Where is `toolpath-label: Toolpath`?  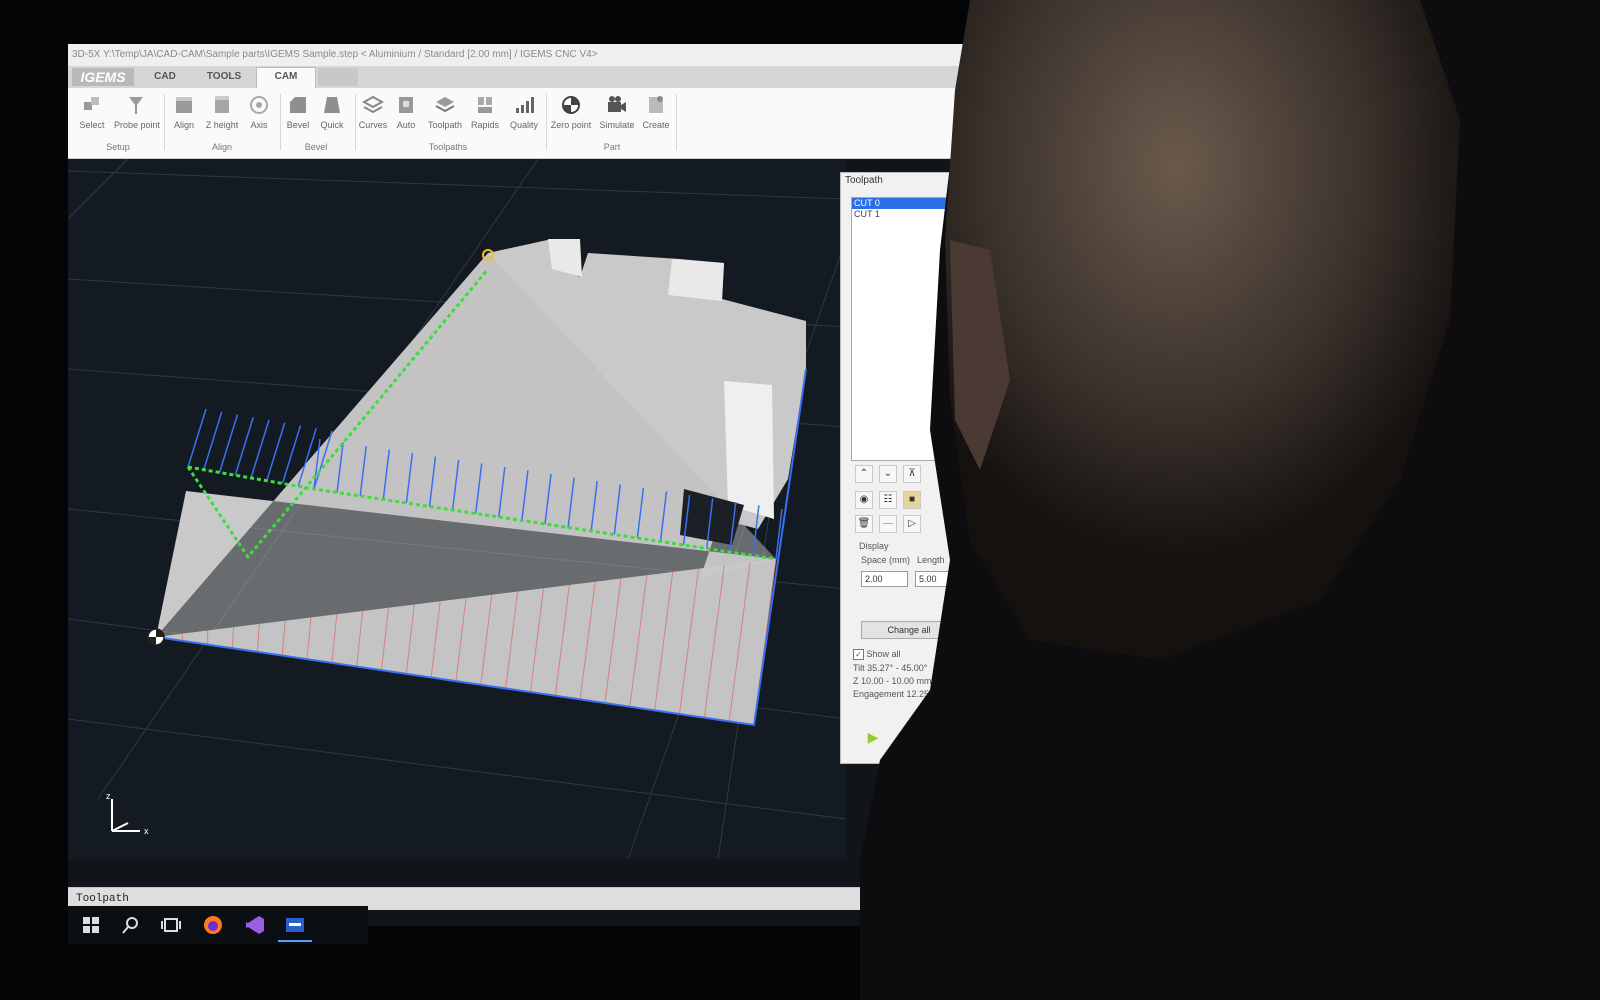 toolpath-label: Toolpath is located at coordinates (445, 125).